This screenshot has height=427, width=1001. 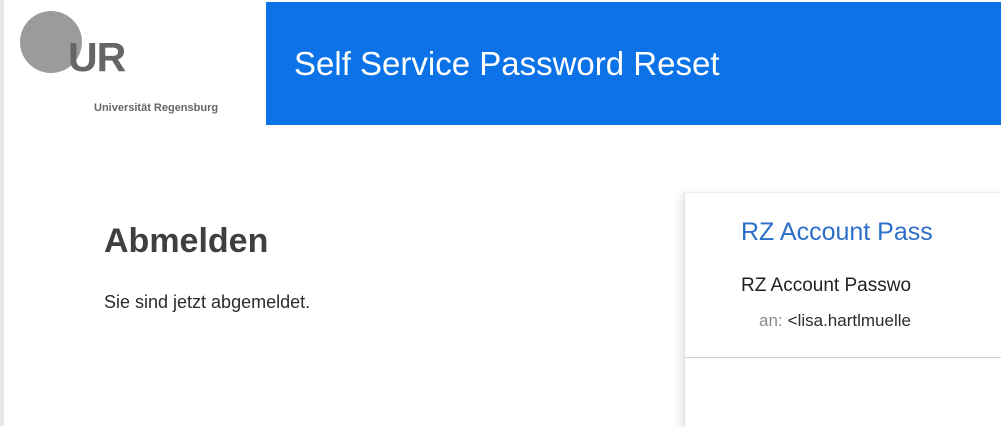 I want to click on logo-letters: UR, so click(x=97, y=57).